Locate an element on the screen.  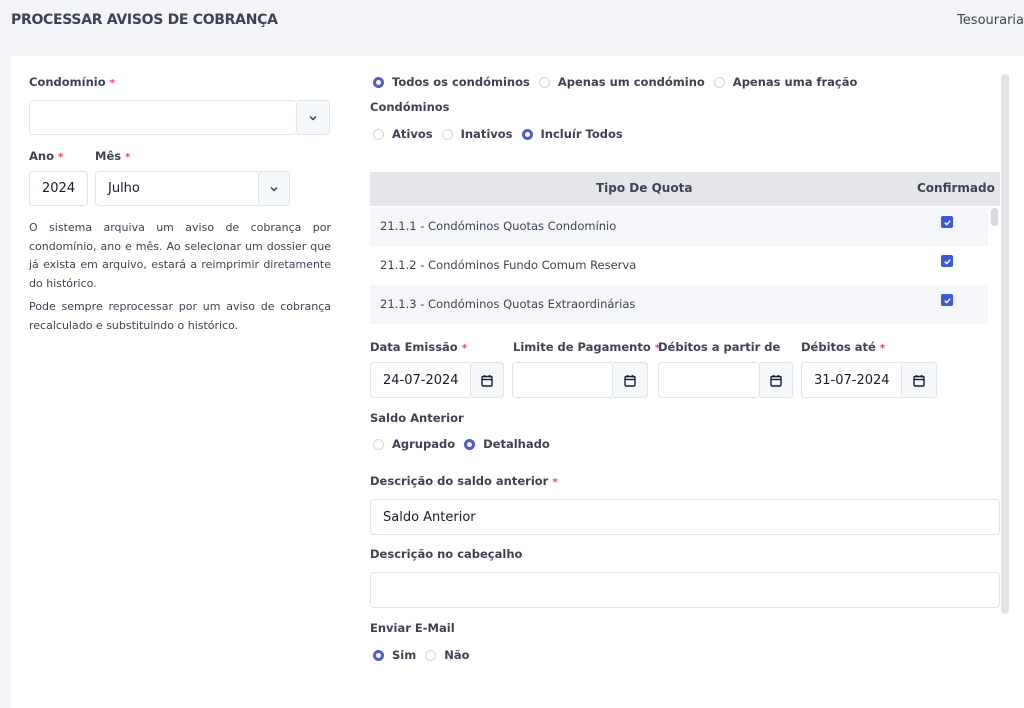
saldo-anterior-label: Saldo Anterior is located at coordinates (417, 418).